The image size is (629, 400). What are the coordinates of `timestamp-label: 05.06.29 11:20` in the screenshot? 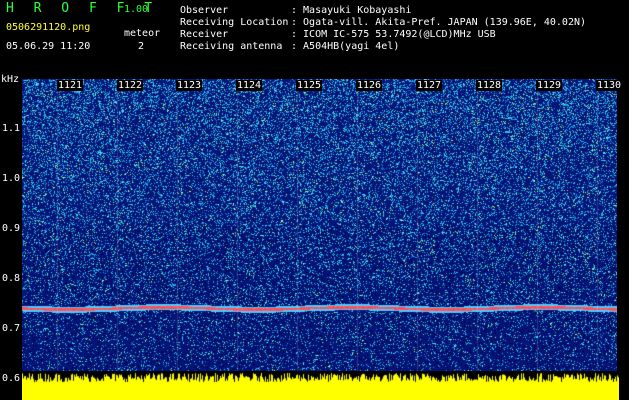 It's located at (48, 46).